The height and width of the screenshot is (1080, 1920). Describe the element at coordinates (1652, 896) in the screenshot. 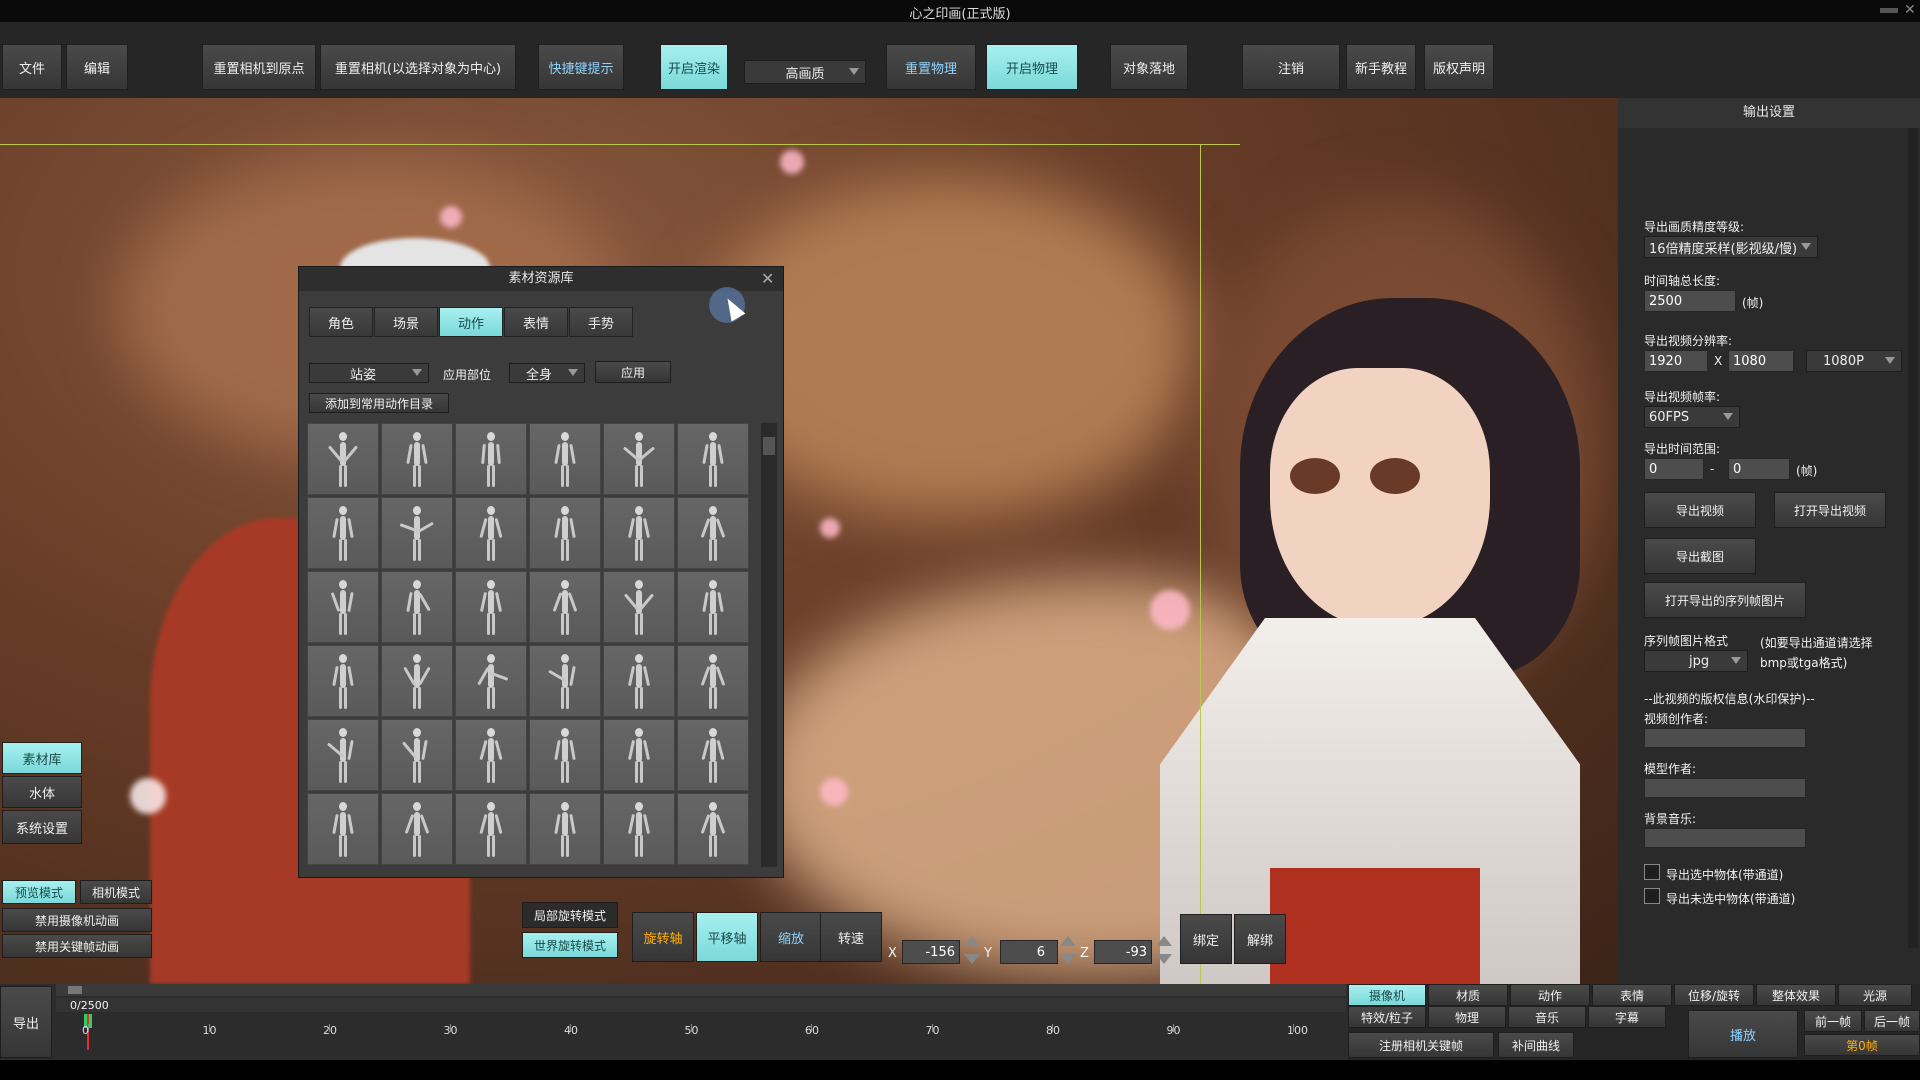

I see `export-unselected-checkbox` at that location.